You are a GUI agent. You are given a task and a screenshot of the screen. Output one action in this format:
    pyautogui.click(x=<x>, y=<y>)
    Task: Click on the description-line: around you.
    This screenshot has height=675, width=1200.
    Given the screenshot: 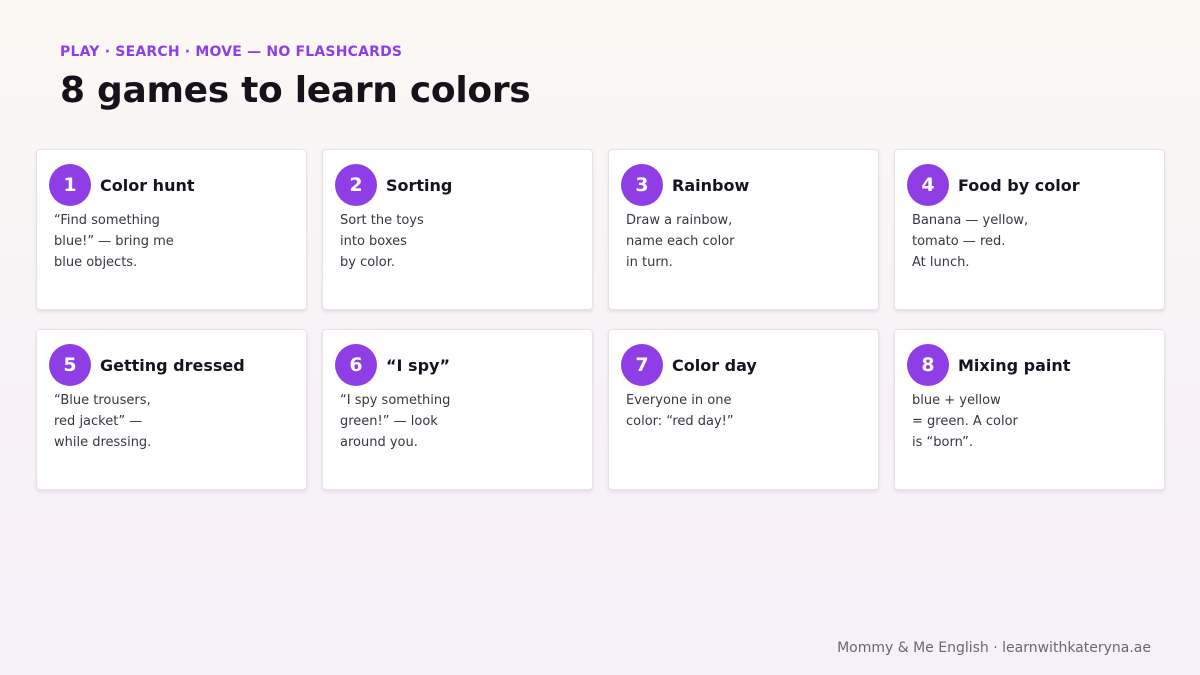 What is the action you would take?
    pyautogui.click(x=379, y=442)
    